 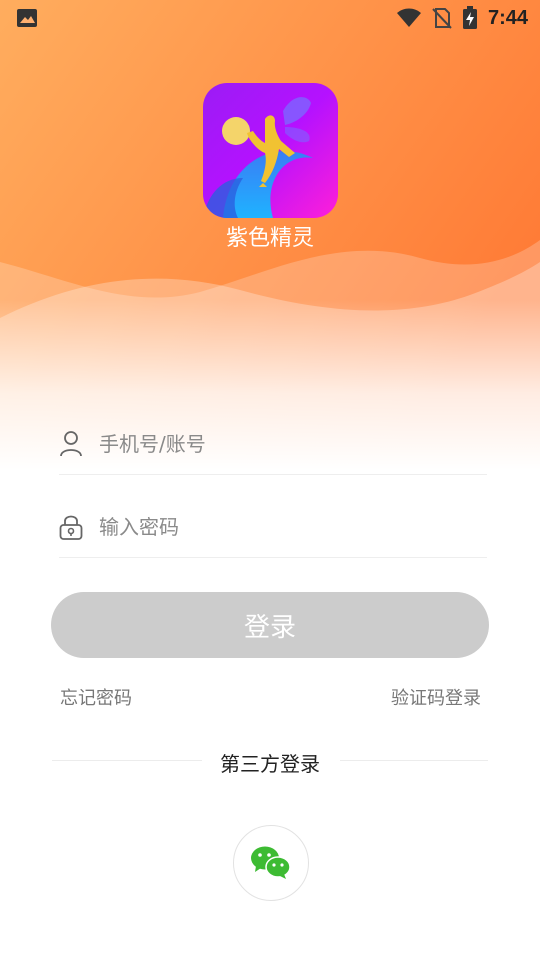 I want to click on image-icon, so click(x=27, y=18).